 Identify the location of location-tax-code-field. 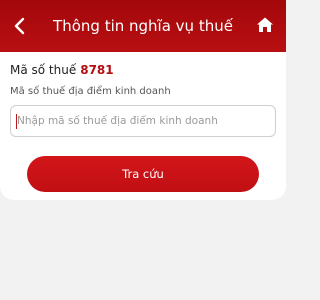
(143, 121).